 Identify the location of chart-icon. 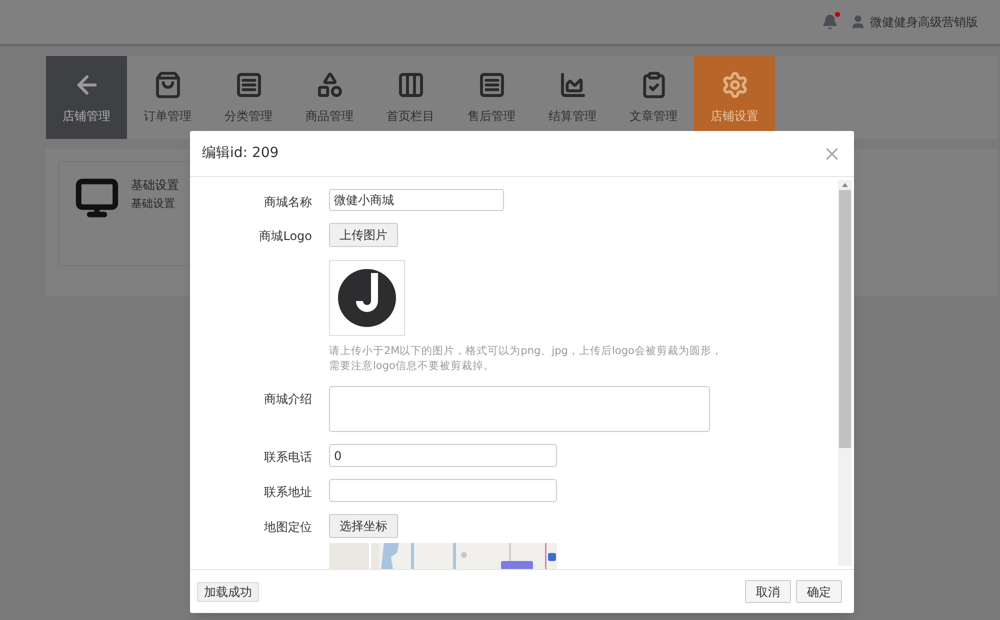
(572, 84).